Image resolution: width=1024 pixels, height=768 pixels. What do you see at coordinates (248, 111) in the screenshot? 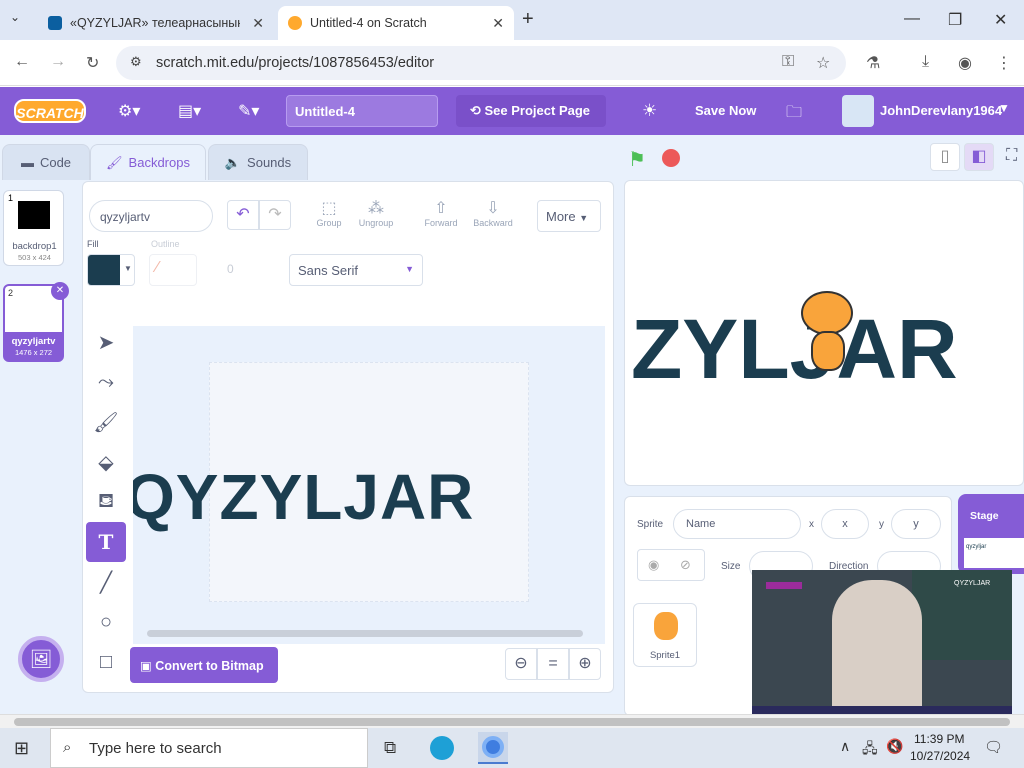
I see `edit-menu-icon: ✎▾` at bounding box center [248, 111].